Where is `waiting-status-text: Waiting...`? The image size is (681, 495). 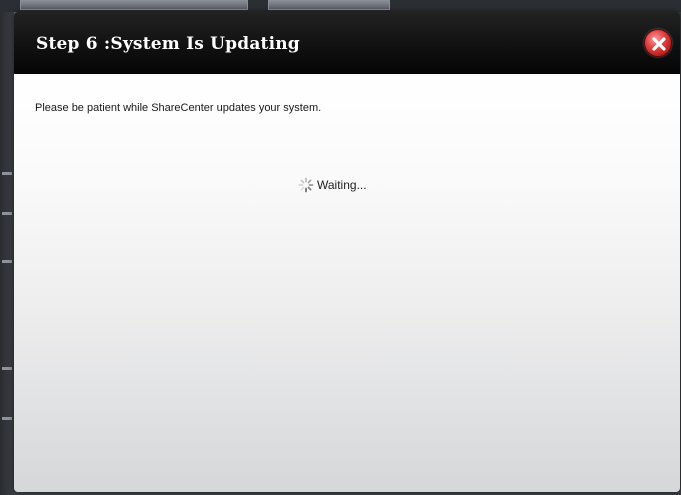
waiting-status-text: Waiting... is located at coordinates (342, 185).